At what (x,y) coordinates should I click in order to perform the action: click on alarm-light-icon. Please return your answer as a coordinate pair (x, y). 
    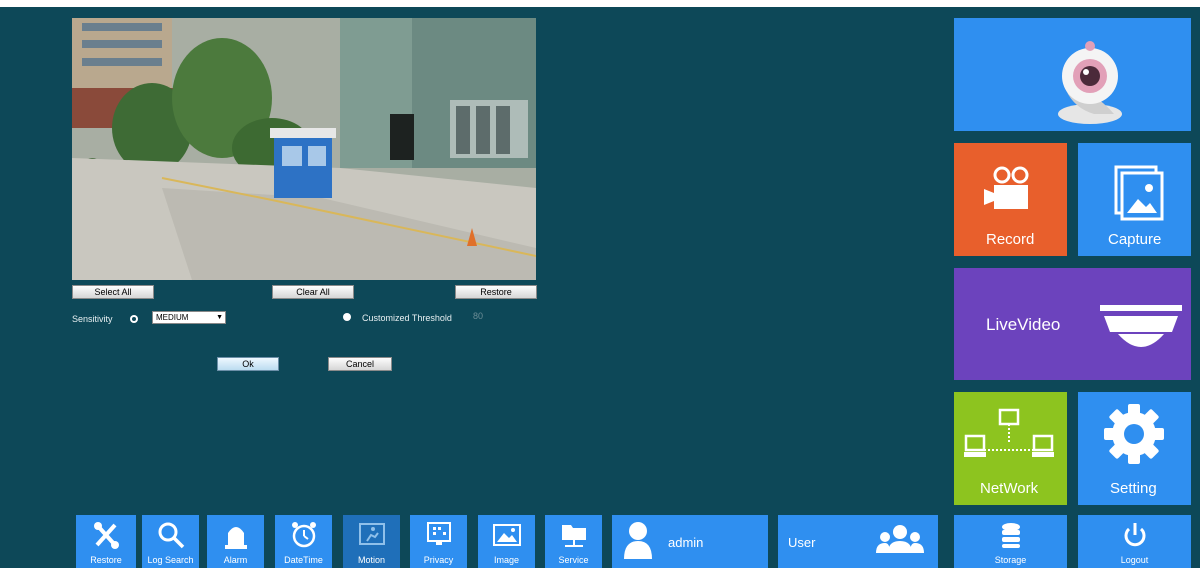
    Looking at the image, I should click on (235, 538).